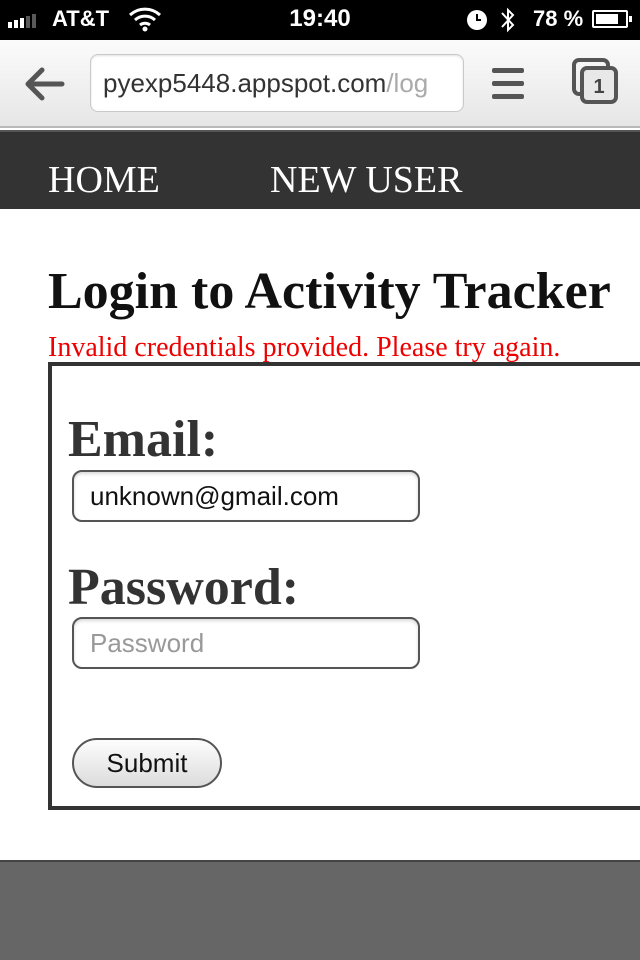 This screenshot has height=960, width=640. I want to click on url-path: /log, so click(407, 82).